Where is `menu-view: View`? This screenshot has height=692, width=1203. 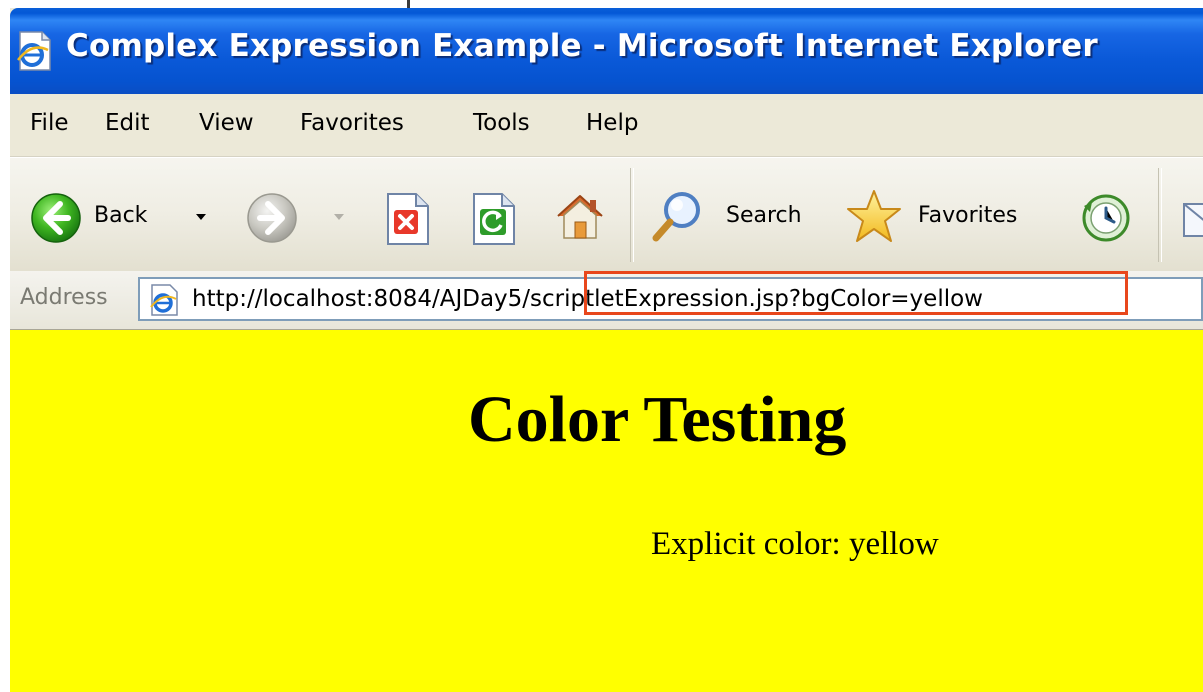
menu-view: View is located at coordinates (226, 123).